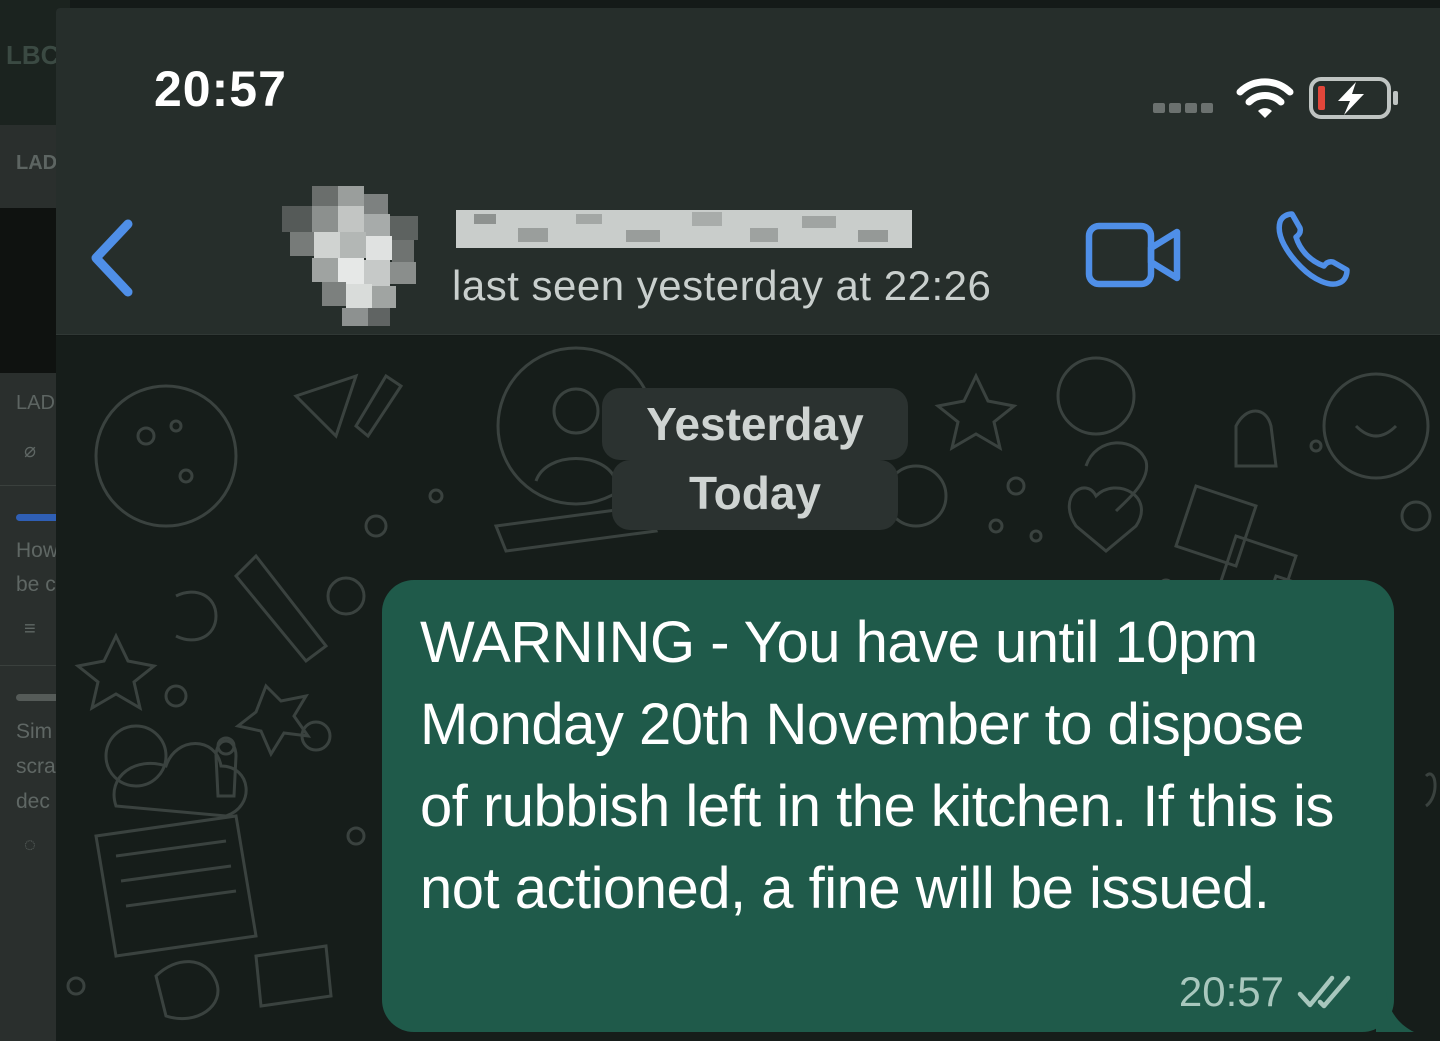 The height and width of the screenshot is (1041, 1440). Describe the element at coordinates (755, 495) in the screenshot. I see `date-separator-today: Today` at that location.